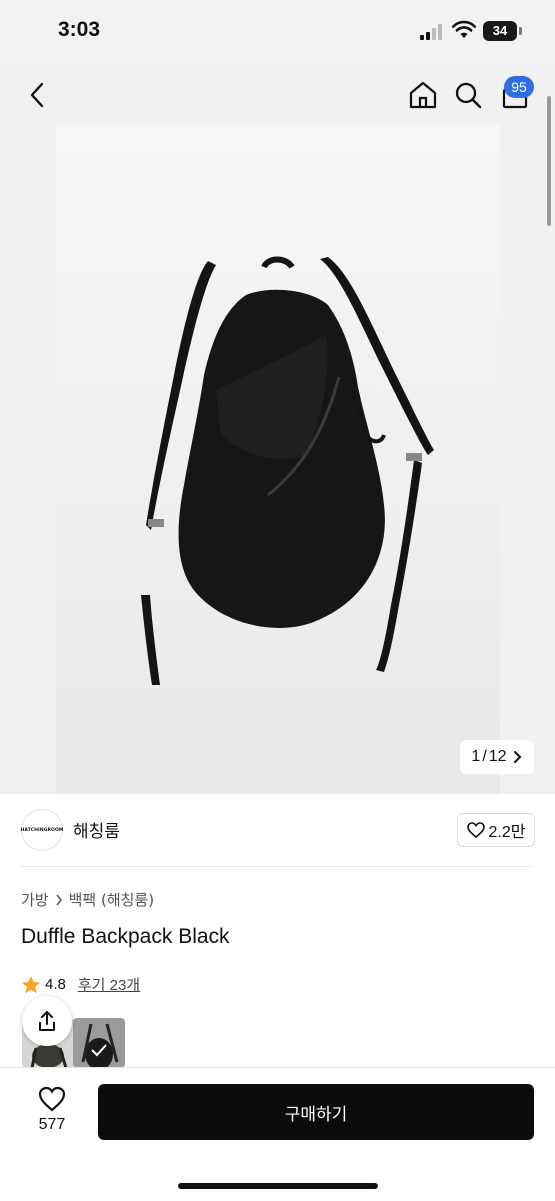 This screenshot has height=1201, width=555. I want to click on check-icon, so click(99, 1050).